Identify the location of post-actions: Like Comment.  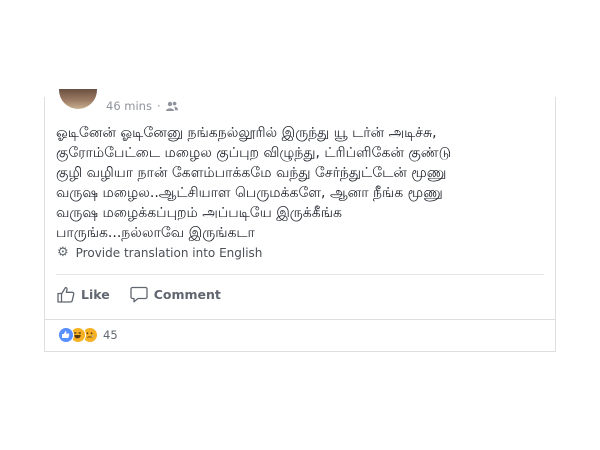
(139, 294).